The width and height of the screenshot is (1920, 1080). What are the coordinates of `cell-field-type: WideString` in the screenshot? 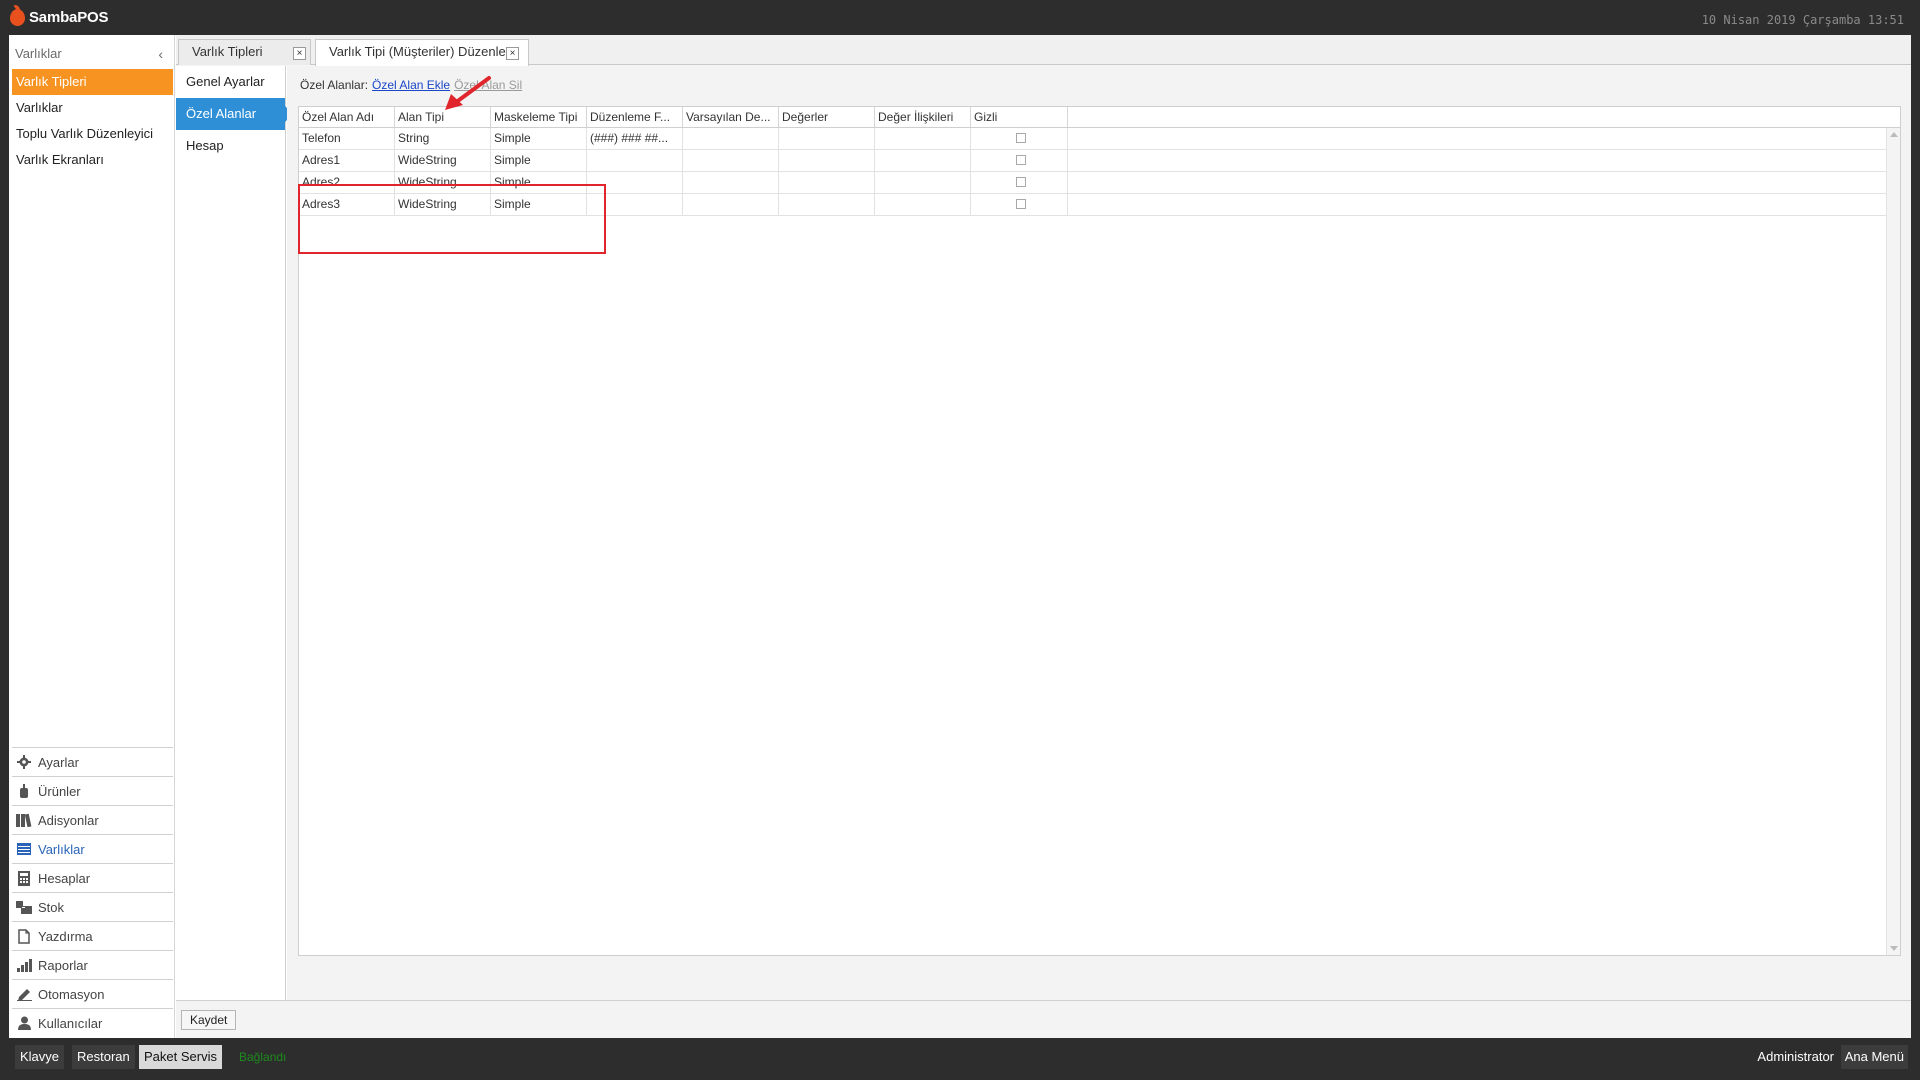 It's located at (443, 160).